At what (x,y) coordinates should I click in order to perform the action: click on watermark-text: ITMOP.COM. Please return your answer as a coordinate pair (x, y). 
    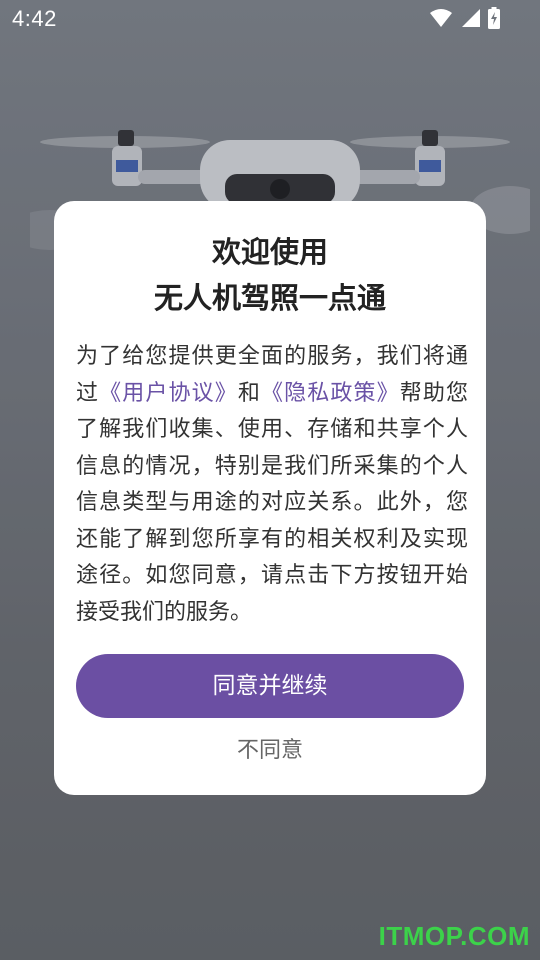
    Looking at the image, I should click on (454, 936).